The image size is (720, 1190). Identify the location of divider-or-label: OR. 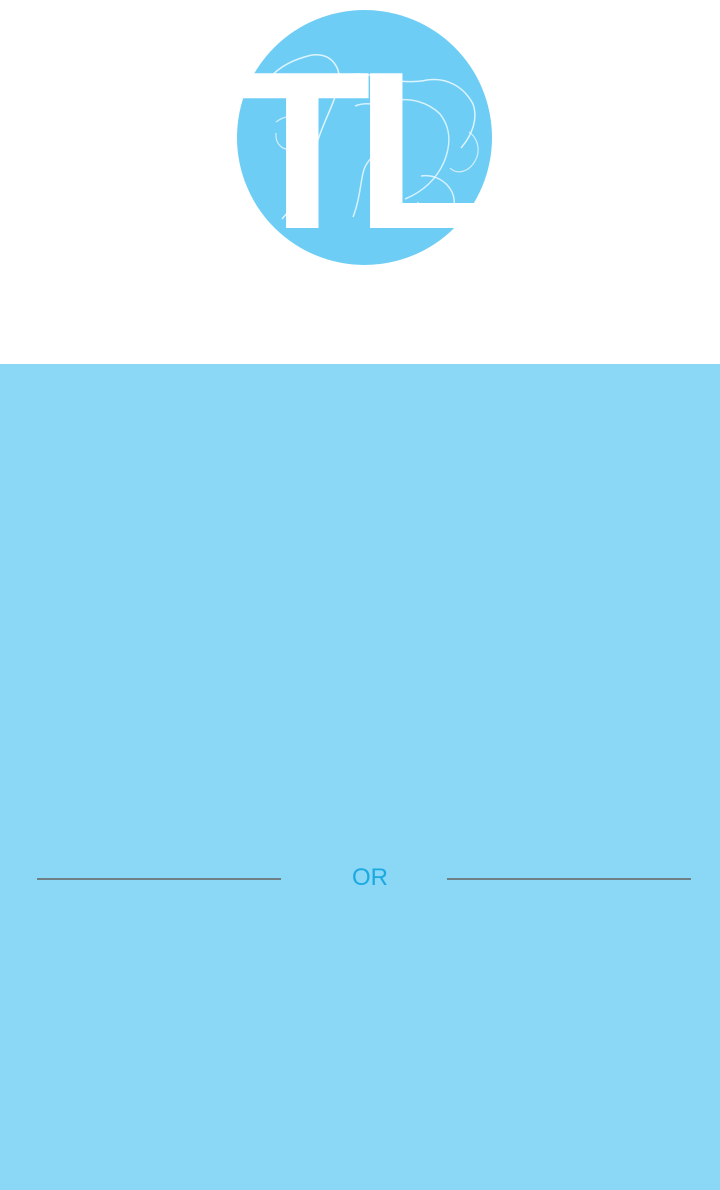
(370, 877).